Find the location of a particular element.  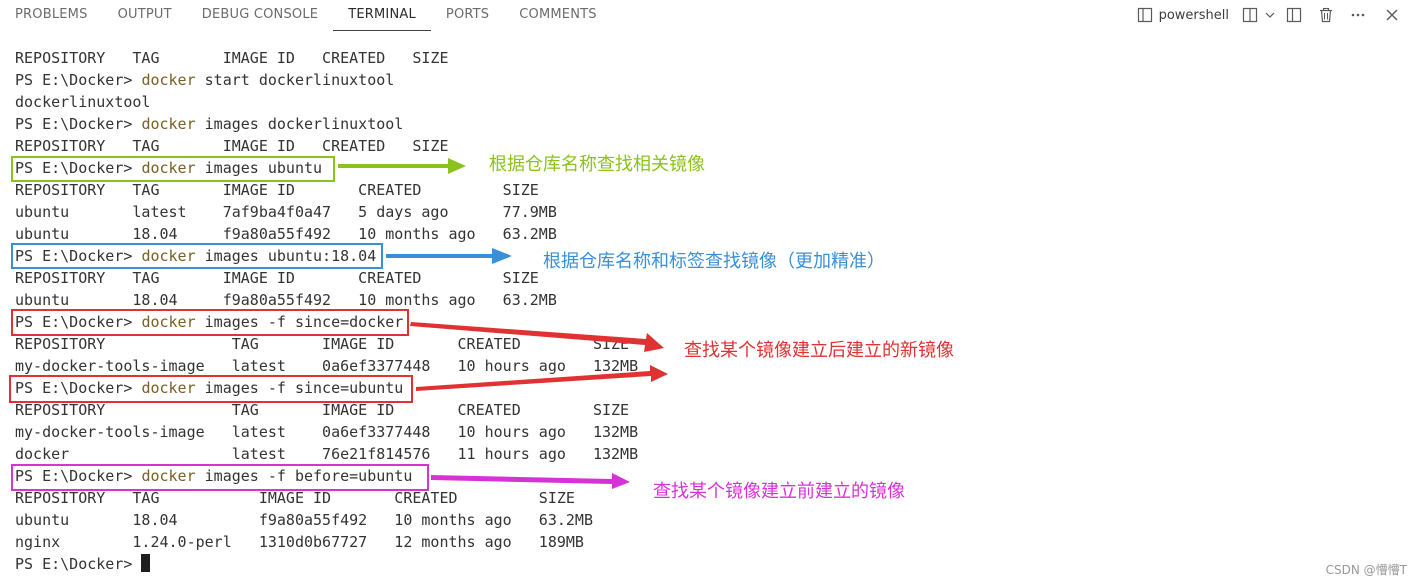

arrow-green is located at coordinates (402, 166).